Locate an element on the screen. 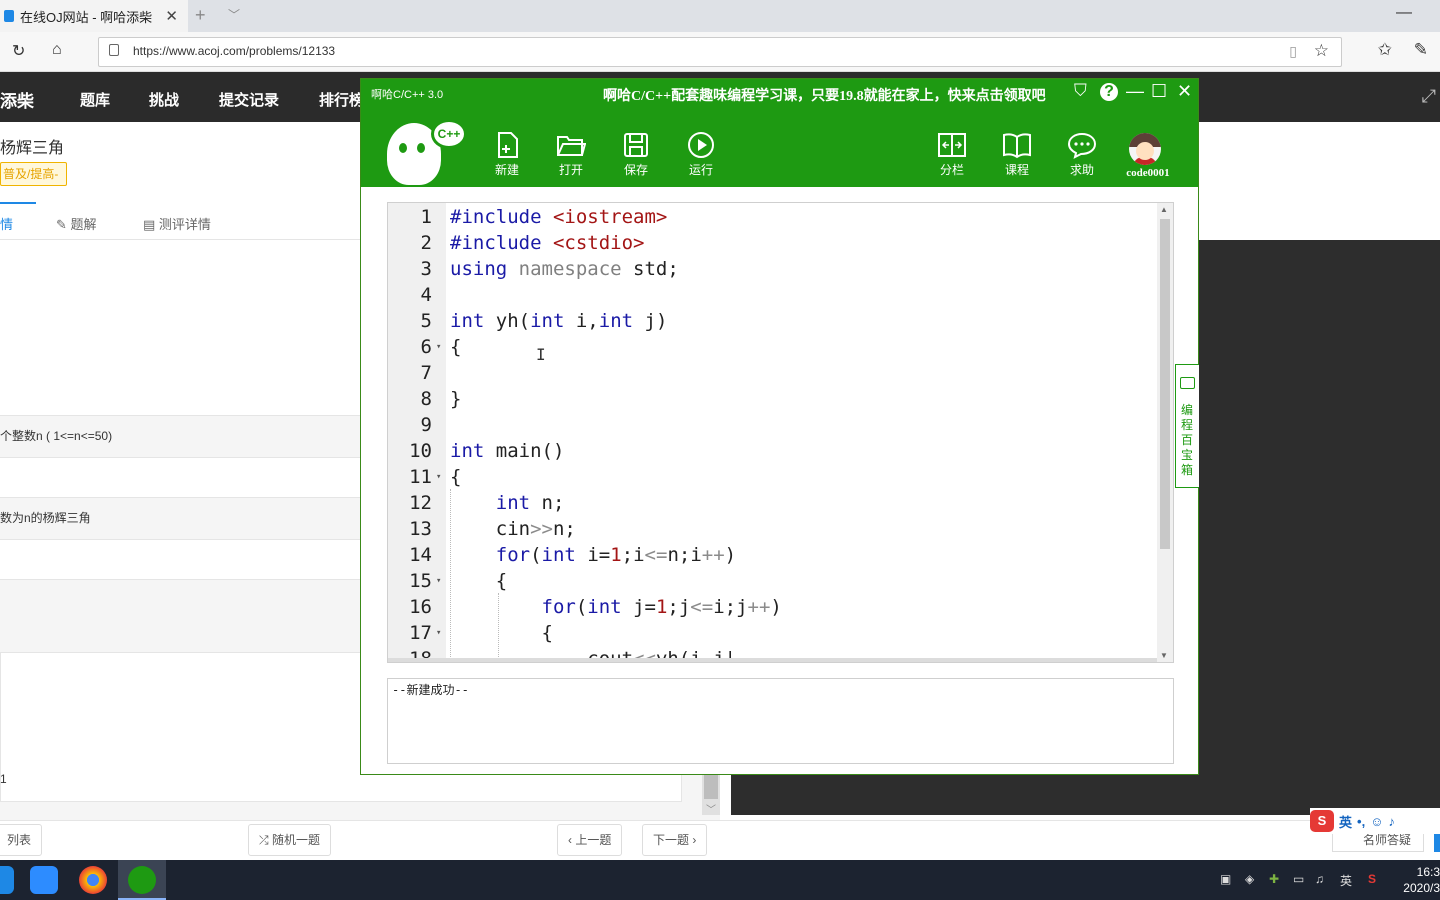 The image size is (1440, 900). code-line: 2 #include <cstdio> is located at coordinates (532, 243).